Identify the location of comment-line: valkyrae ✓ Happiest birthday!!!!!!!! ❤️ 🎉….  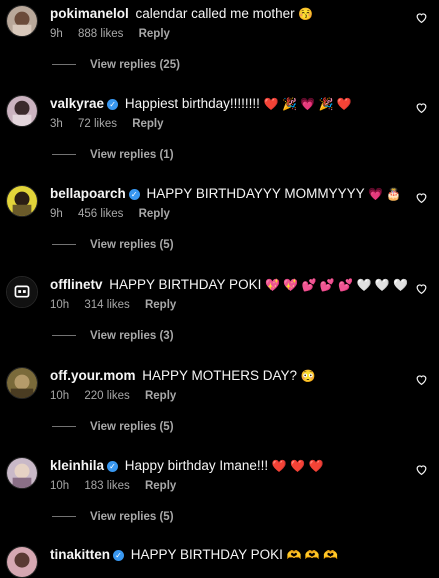
(220, 104).